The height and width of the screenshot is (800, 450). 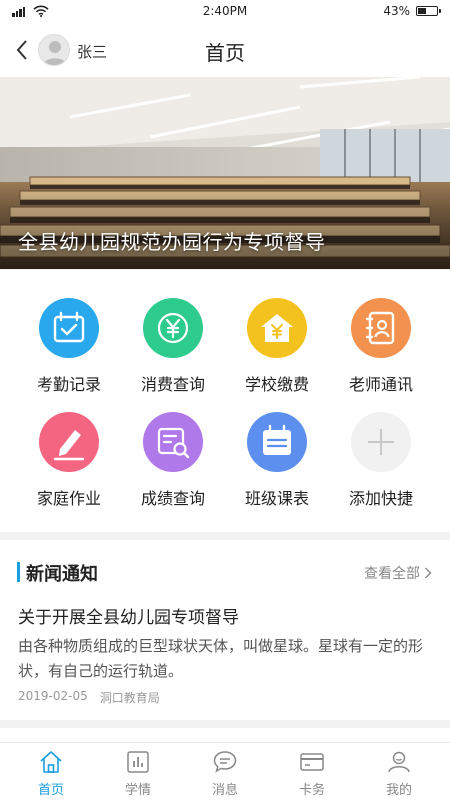 What do you see at coordinates (172, 242) in the screenshot?
I see `banner-title: 全县幼儿园规范办园行为专项督导` at bounding box center [172, 242].